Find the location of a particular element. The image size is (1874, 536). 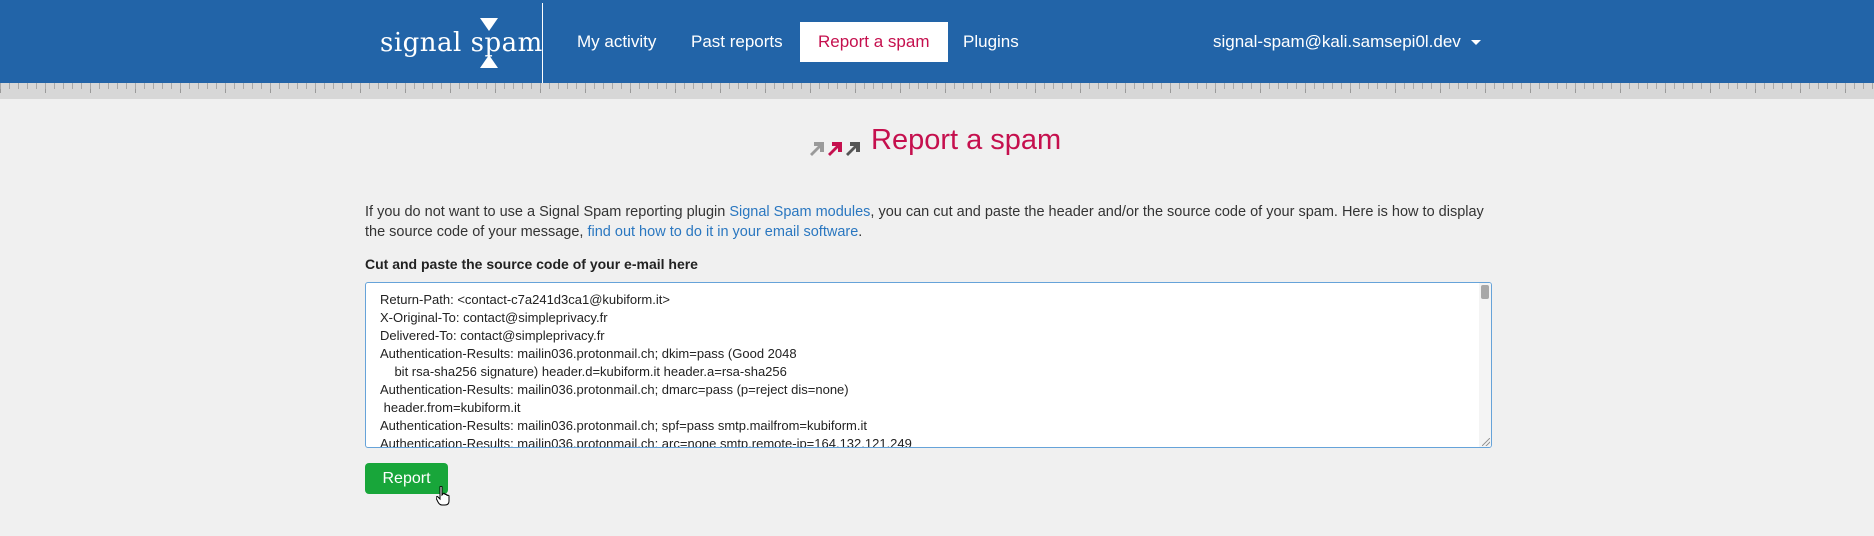

ruler-decoration is located at coordinates (937, 91).